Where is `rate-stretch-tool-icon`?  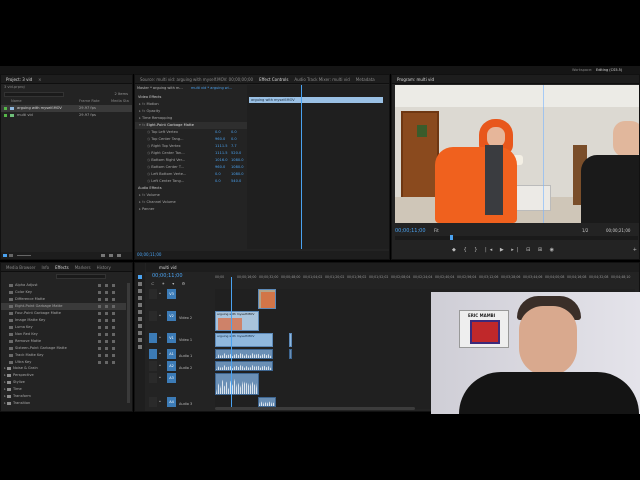
rate-stretch-tool-icon is located at coordinates (140, 305).